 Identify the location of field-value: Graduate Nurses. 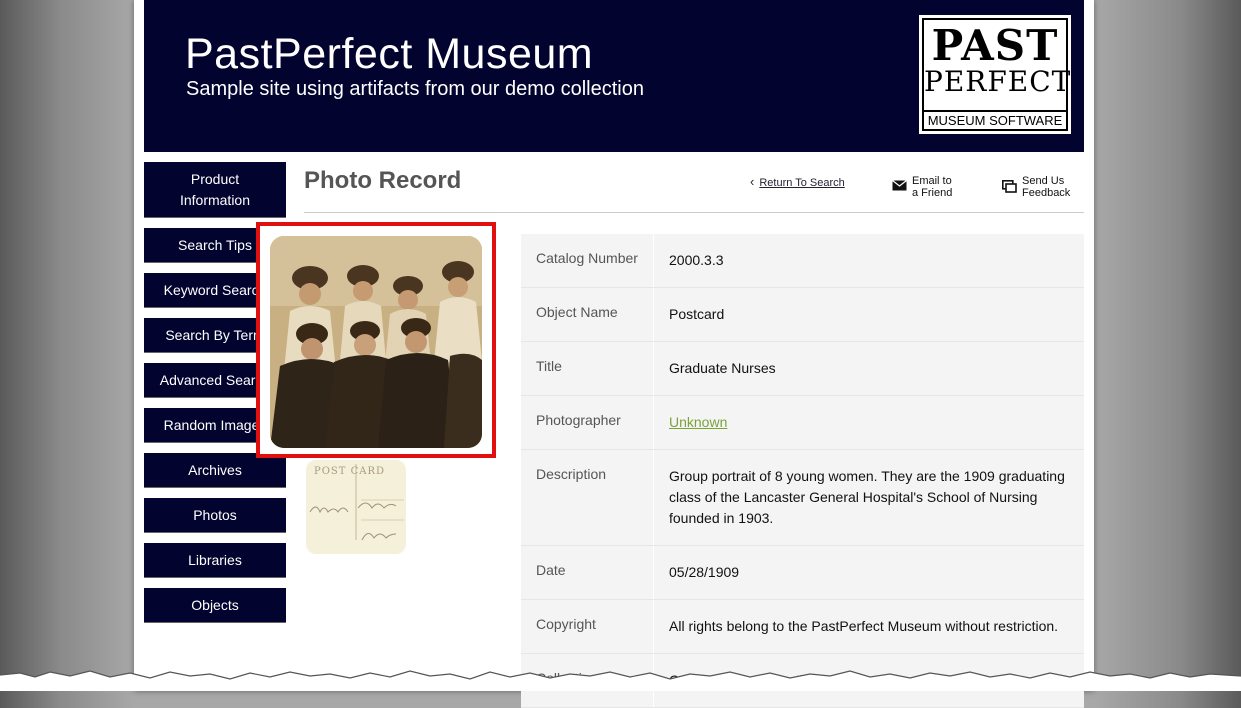
(722, 368).